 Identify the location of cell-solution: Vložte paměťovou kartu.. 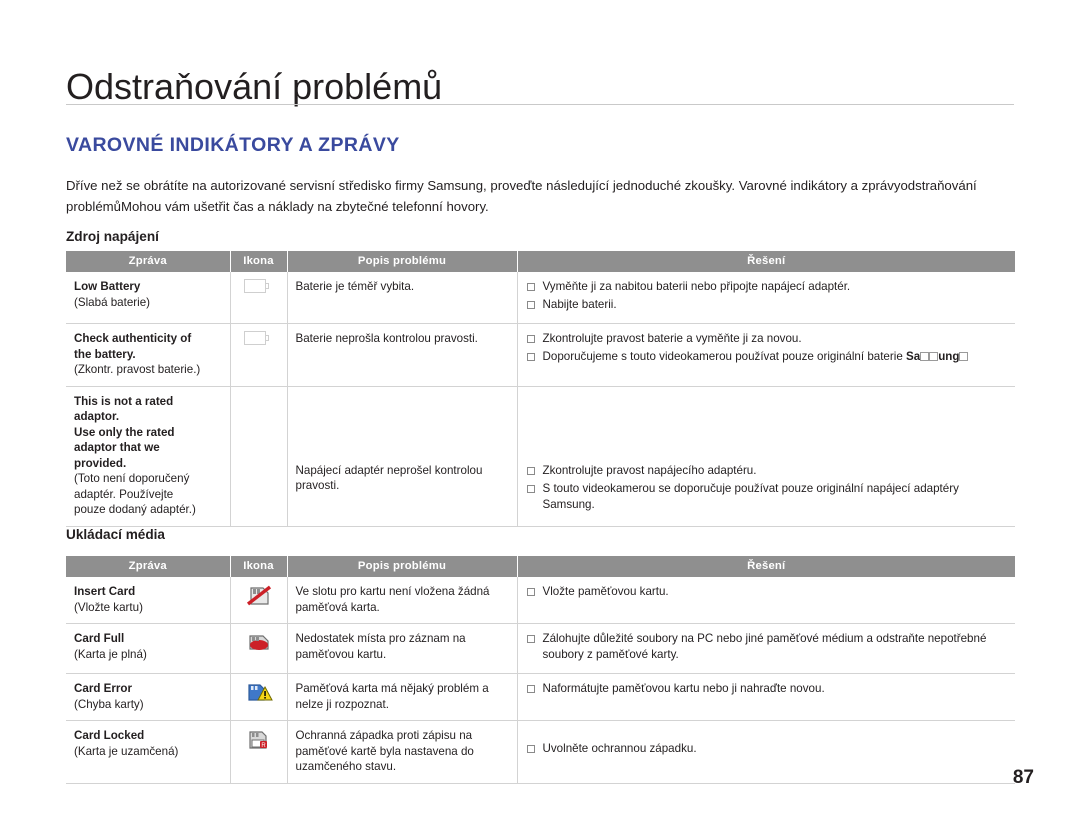
(766, 600).